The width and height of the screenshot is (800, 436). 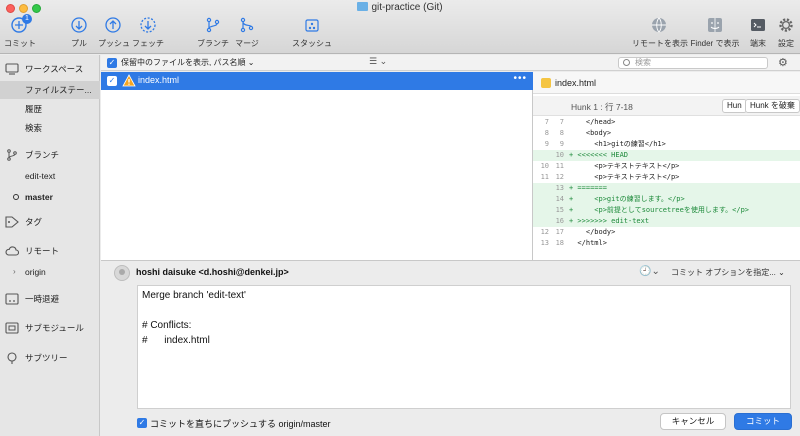 What do you see at coordinates (559, 221) in the screenshot?
I see `new-line-number: 16` at bounding box center [559, 221].